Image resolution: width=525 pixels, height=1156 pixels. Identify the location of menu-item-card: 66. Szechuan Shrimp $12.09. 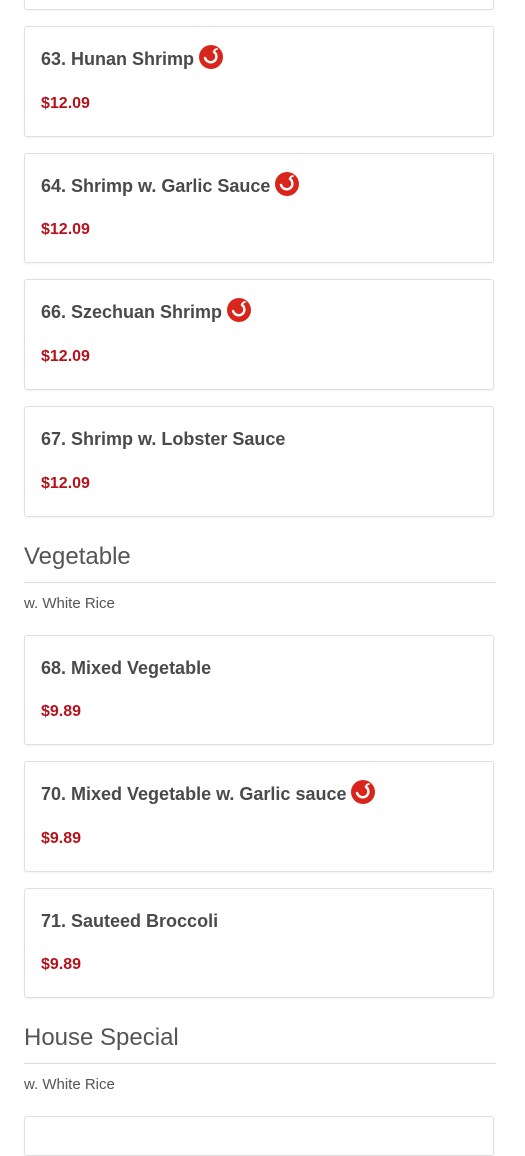
(259, 334).